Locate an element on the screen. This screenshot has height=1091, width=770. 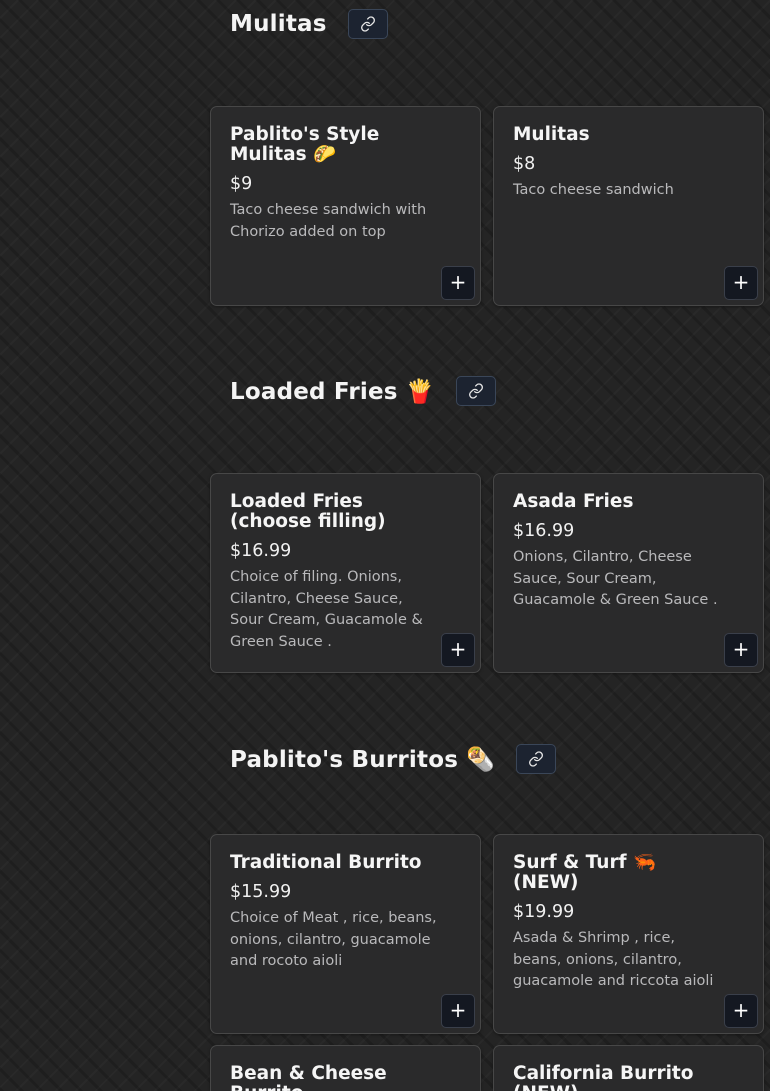
section-header-loaded-fries: Loaded Fries 🍟 is located at coordinates (363, 391).